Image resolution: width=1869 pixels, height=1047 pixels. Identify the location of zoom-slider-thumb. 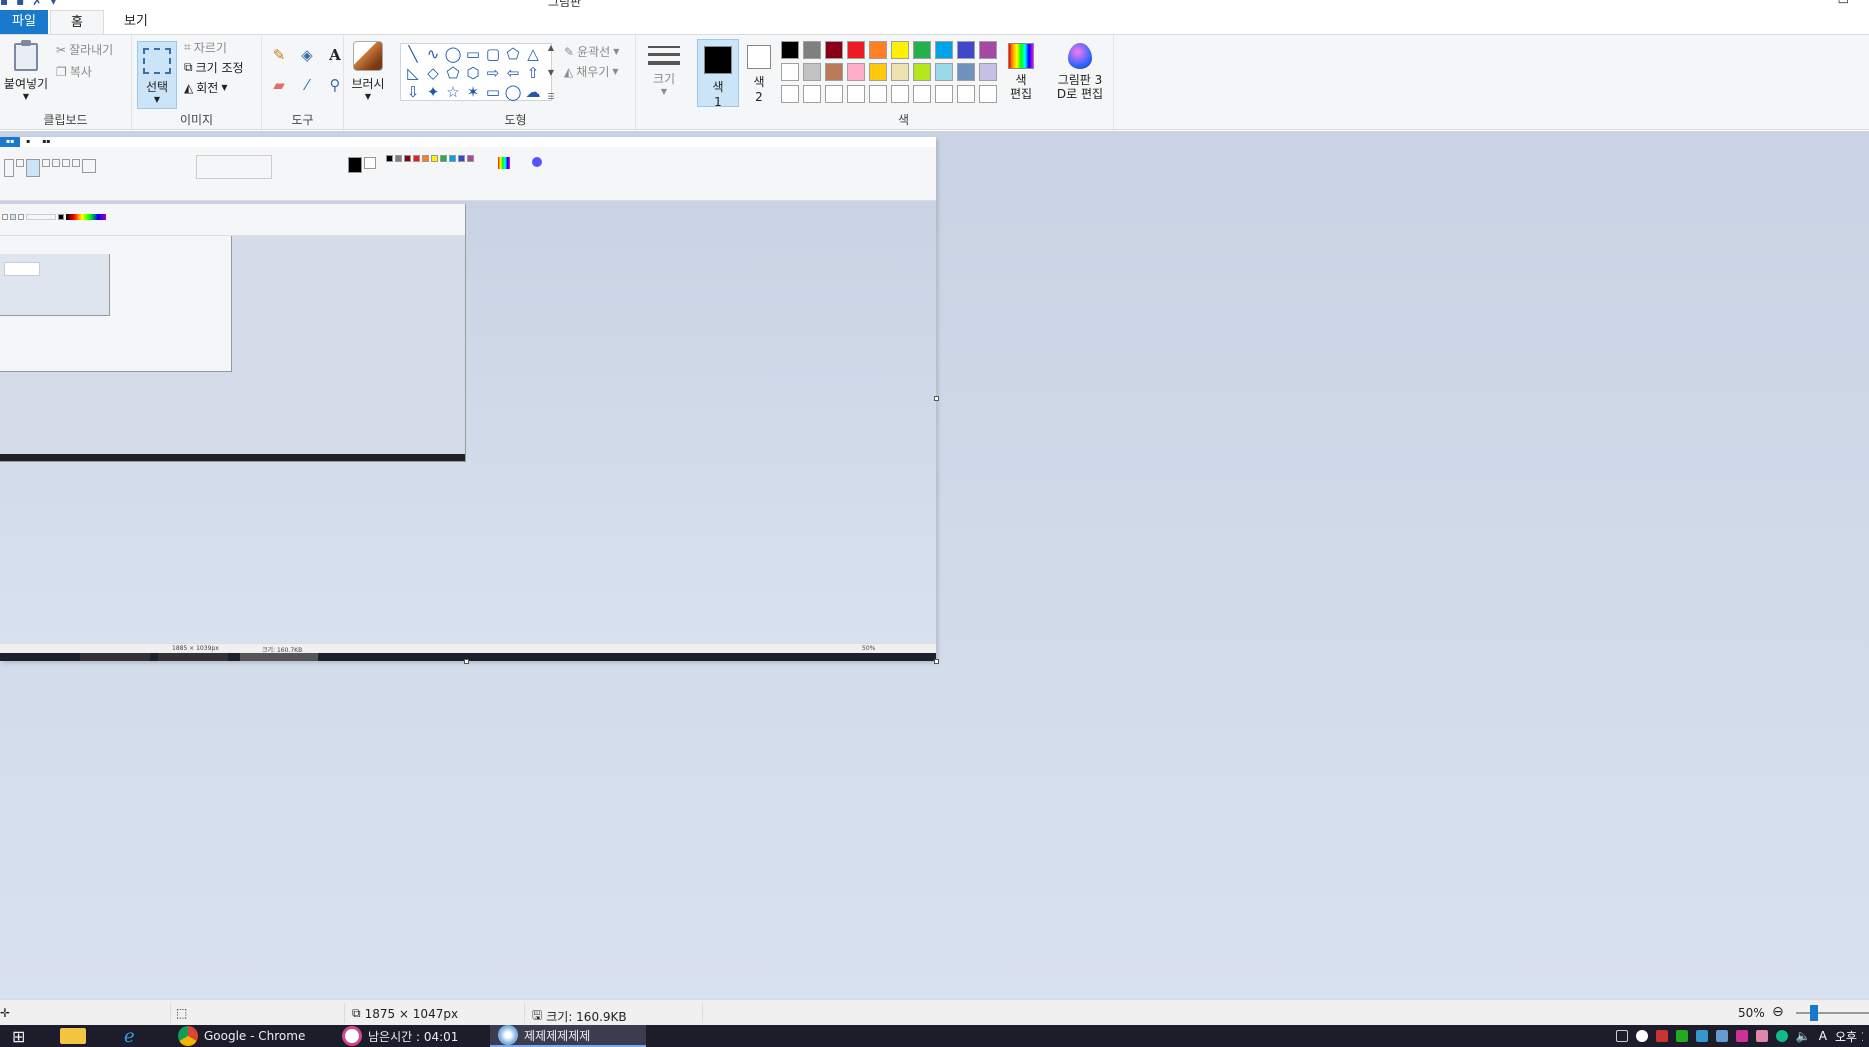
(1814, 1013).